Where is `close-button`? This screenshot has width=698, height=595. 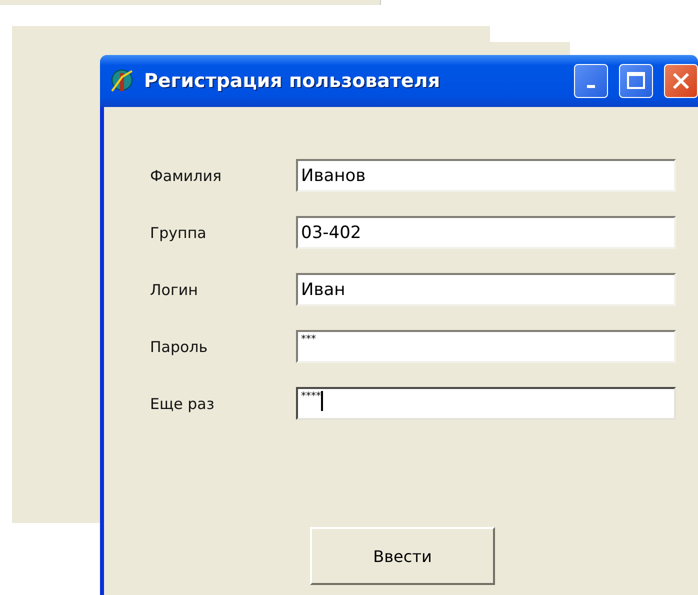 close-button is located at coordinates (681, 81).